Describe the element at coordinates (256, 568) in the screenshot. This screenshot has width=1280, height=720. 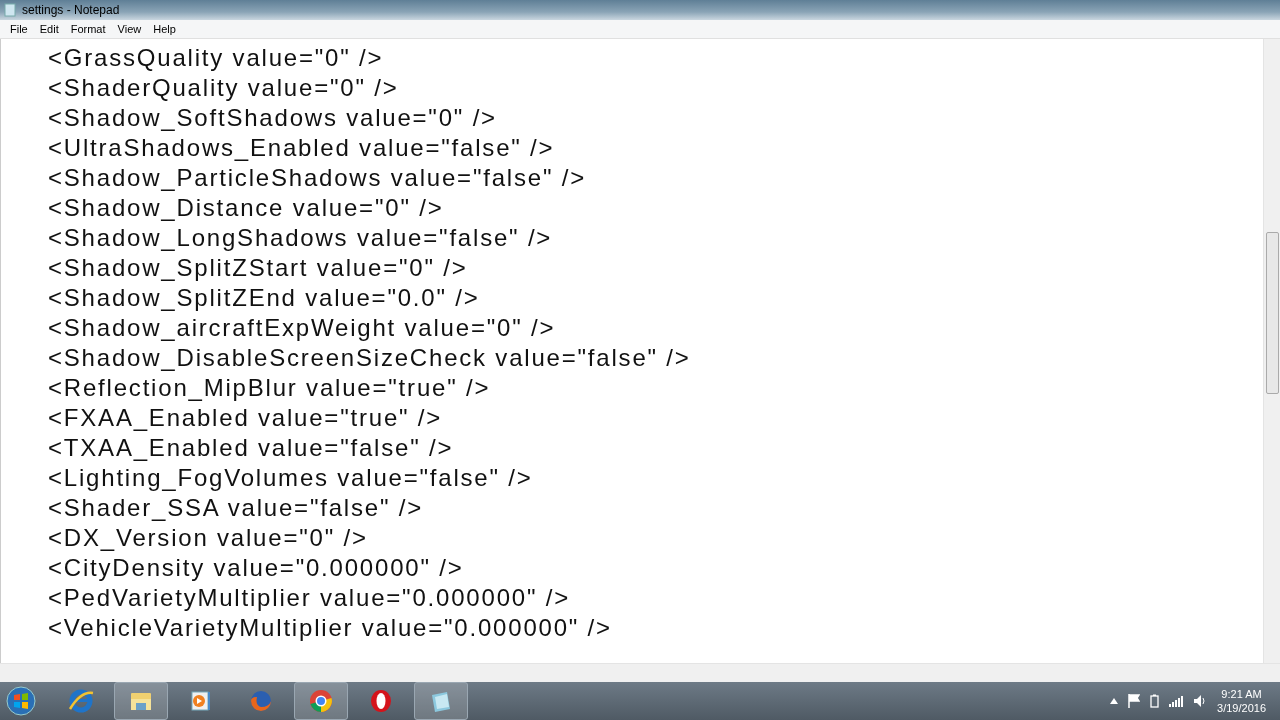
I see `text-line: <CityDensity value="0.000000" />` at that location.